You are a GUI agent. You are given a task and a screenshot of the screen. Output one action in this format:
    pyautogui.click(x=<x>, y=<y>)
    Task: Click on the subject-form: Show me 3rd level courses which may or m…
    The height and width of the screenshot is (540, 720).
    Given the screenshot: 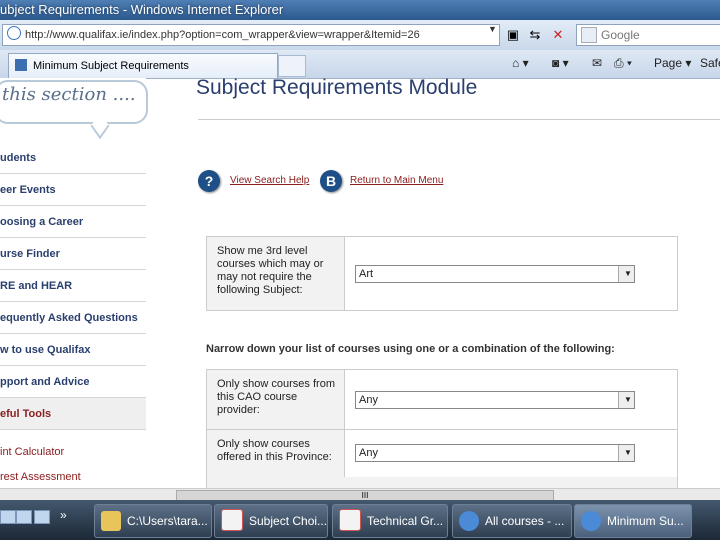 What is the action you would take?
    pyautogui.click(x=442, y=273)
    